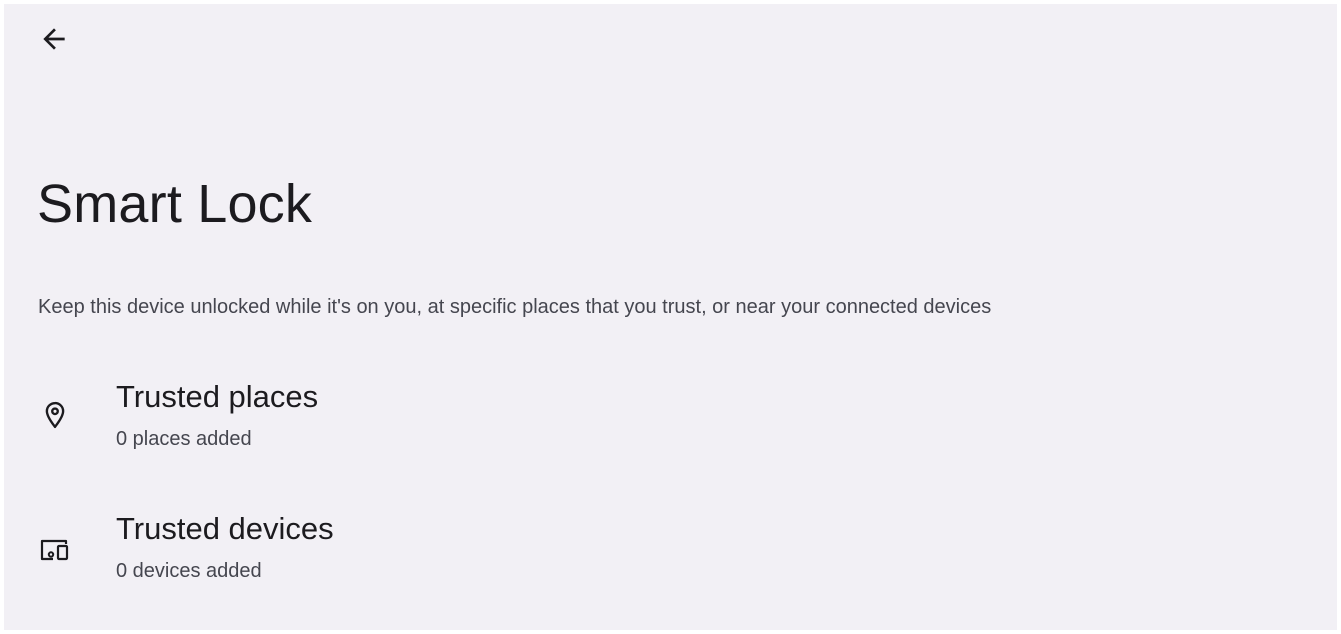  Describe the element at coordinates (175, 204) in the screenshot. I see `page-title: Smart Lock` at that location.